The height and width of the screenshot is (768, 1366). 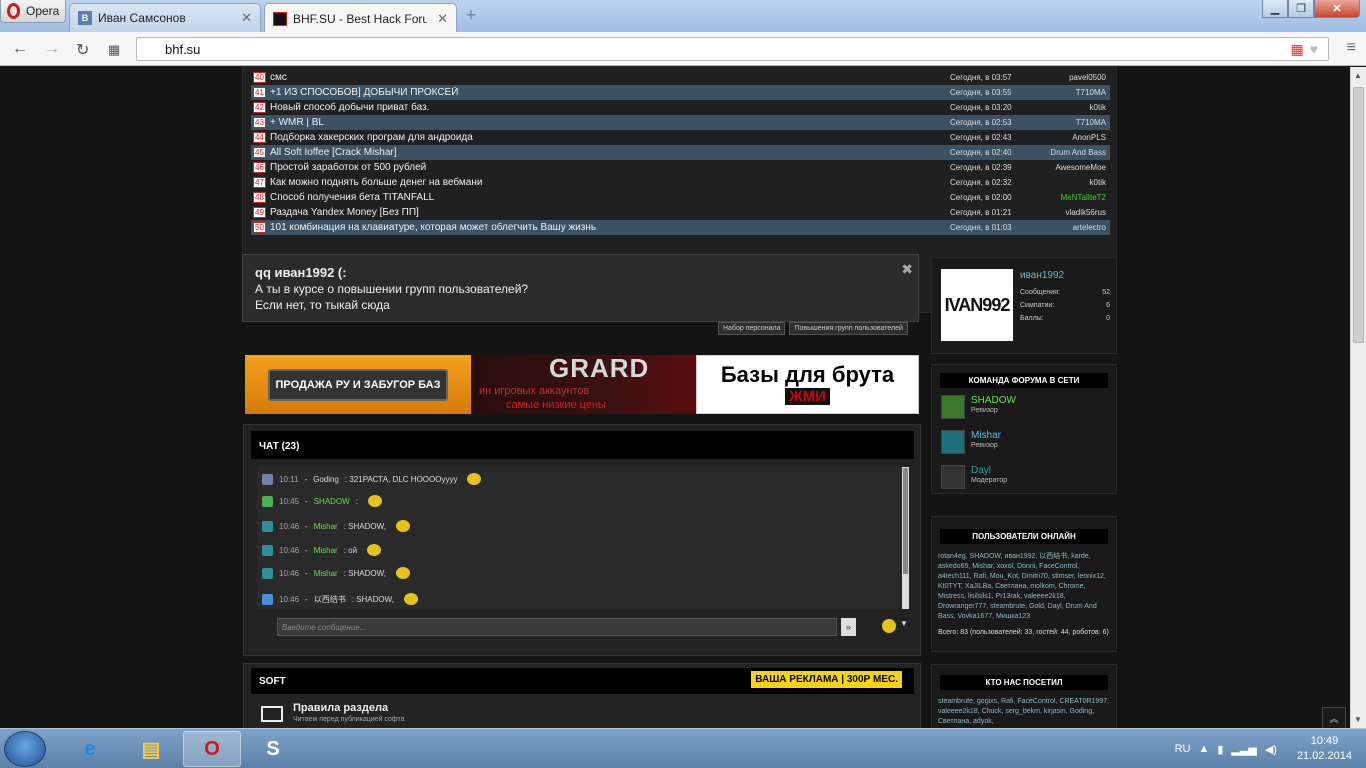 What do you see at coordinates (358, 384) in the screenshot?
I see `banner-databases-sale: ПРОДАЖА РУ И ЗАБУГОР БАЗ` at bounding box center [358, 384].